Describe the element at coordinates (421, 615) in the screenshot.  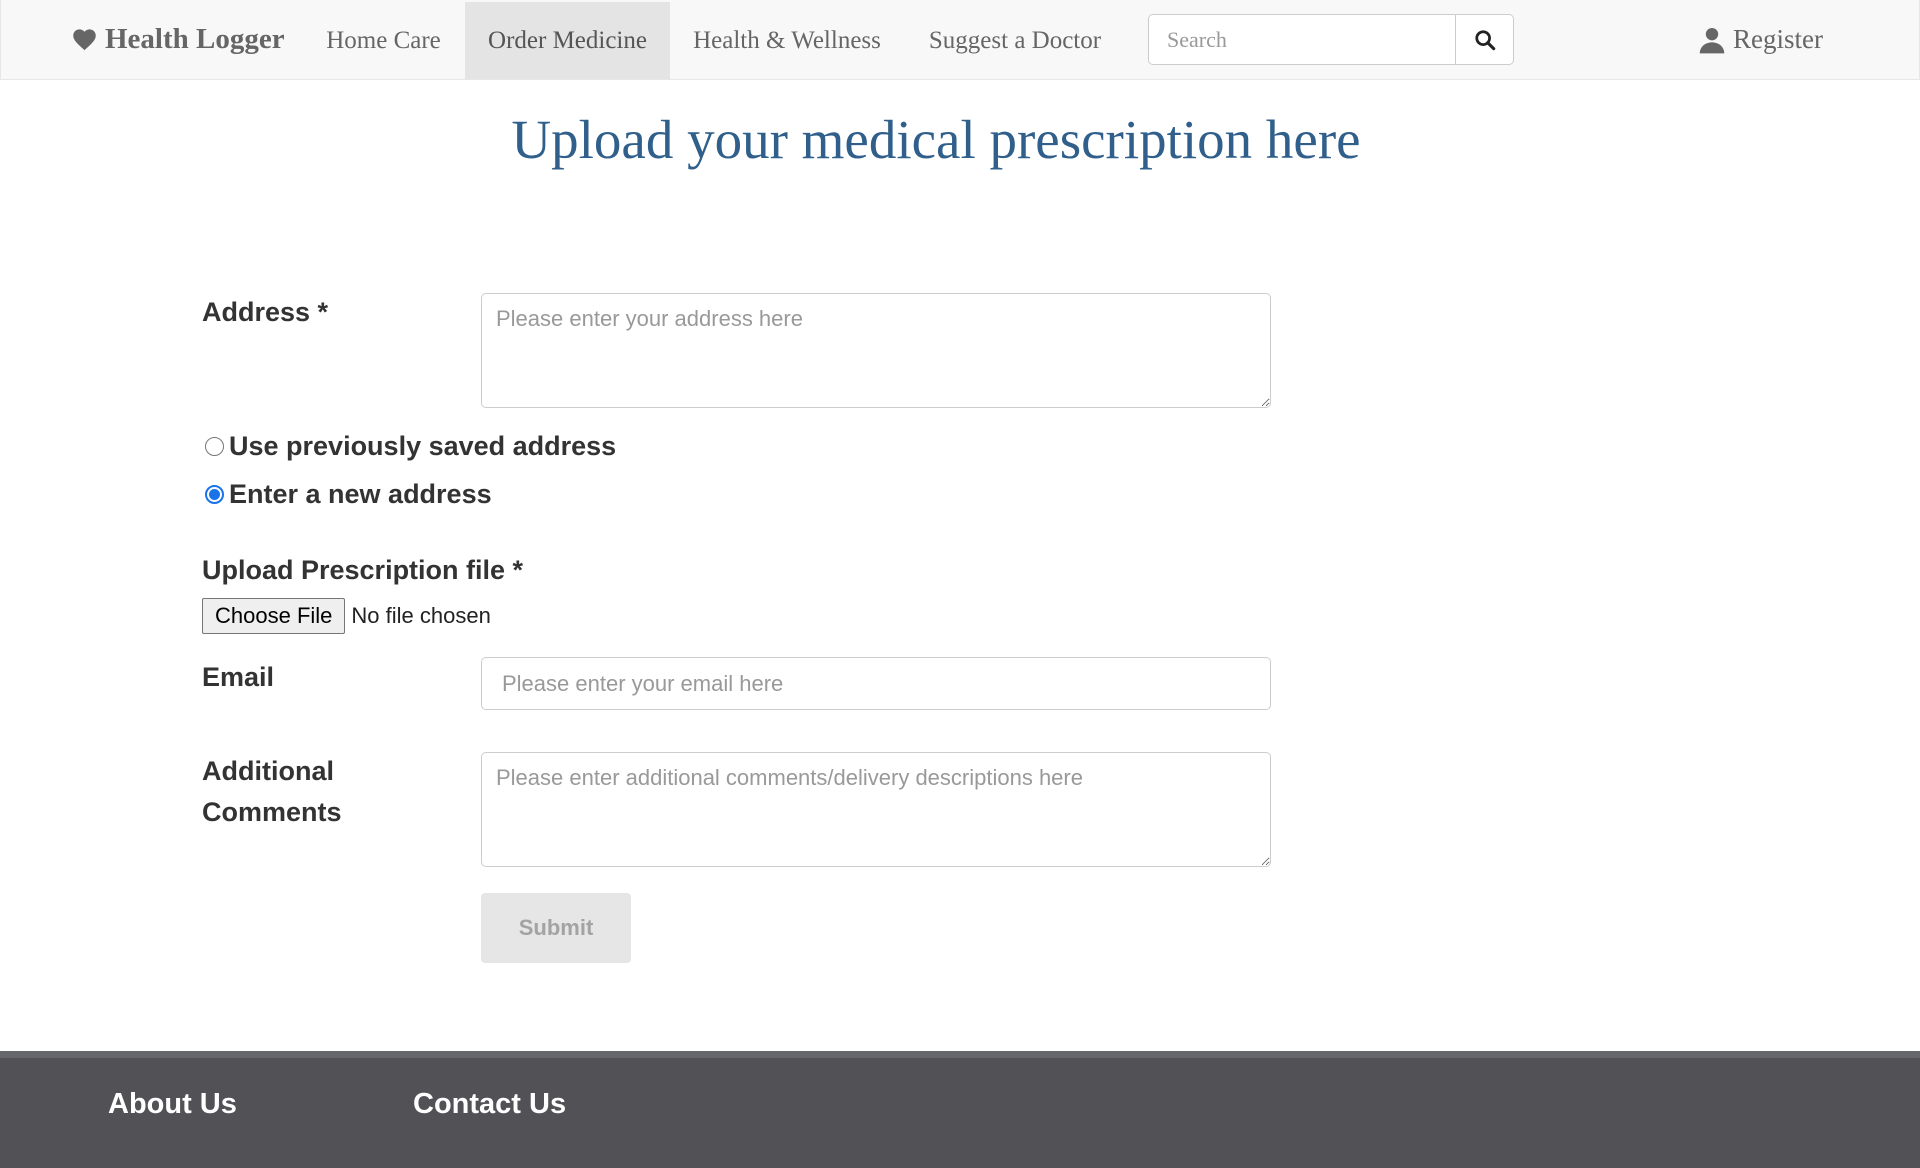
I see `file-status: No file chosen` at that location.